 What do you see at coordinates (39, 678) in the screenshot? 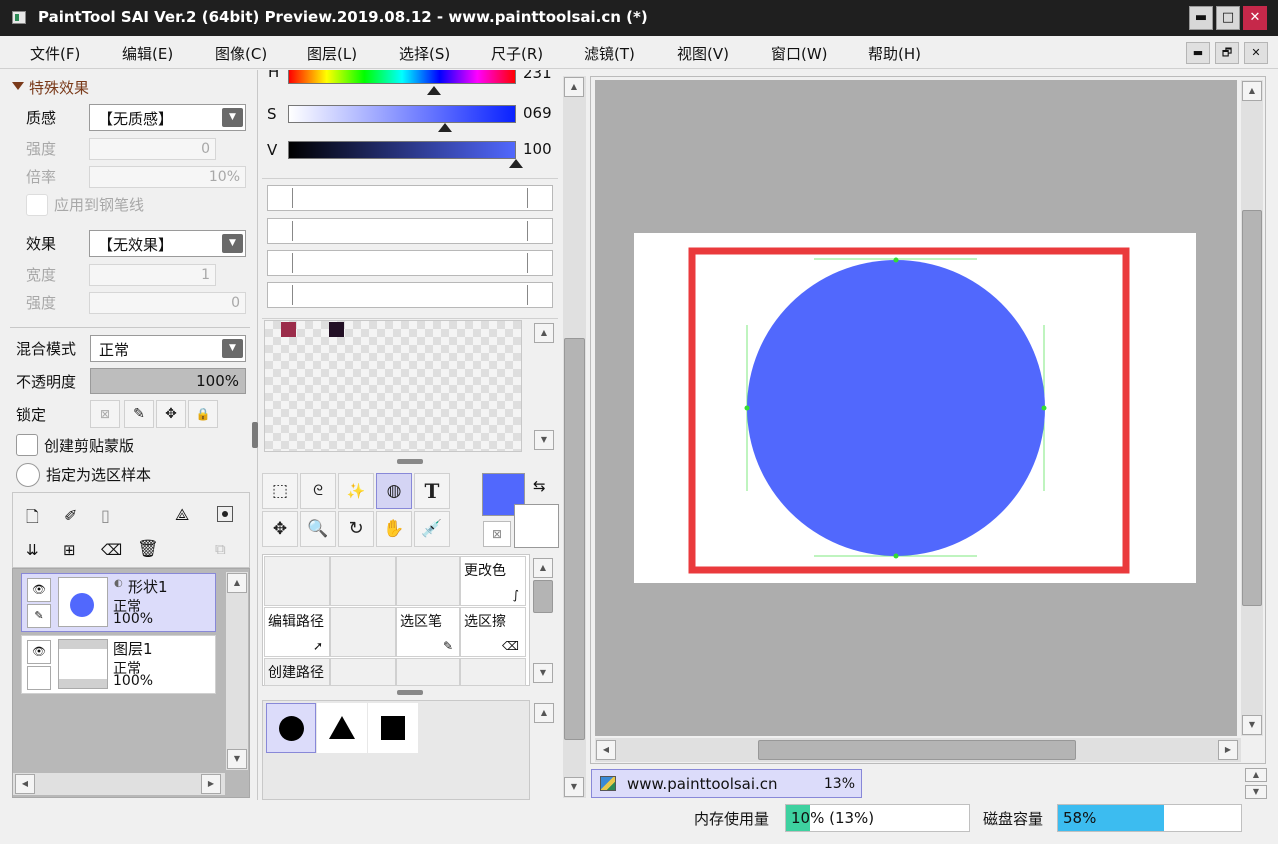
I see `layer-lock-slot` at bounding box center [39, 678].